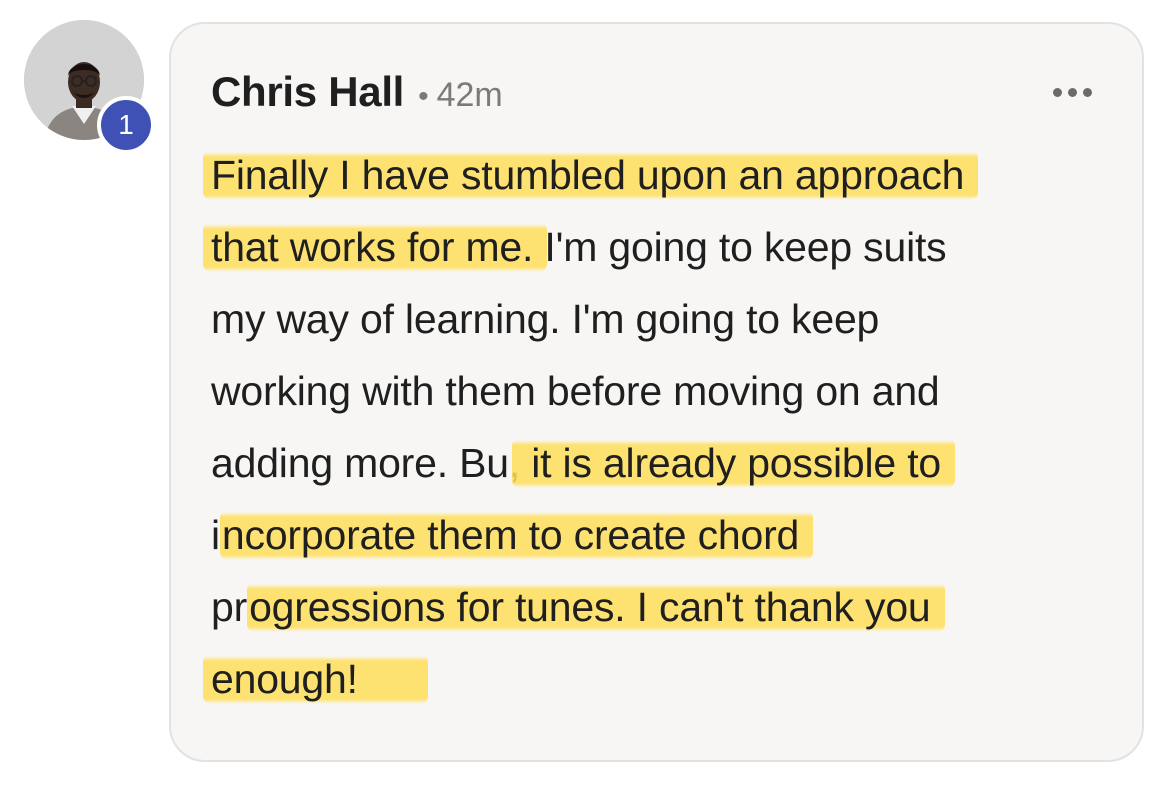 Image resolution: width=1170 pixels, height=788 pixels. I want to click on comment-header: Chris Hall • 42m, so click(357, 92).